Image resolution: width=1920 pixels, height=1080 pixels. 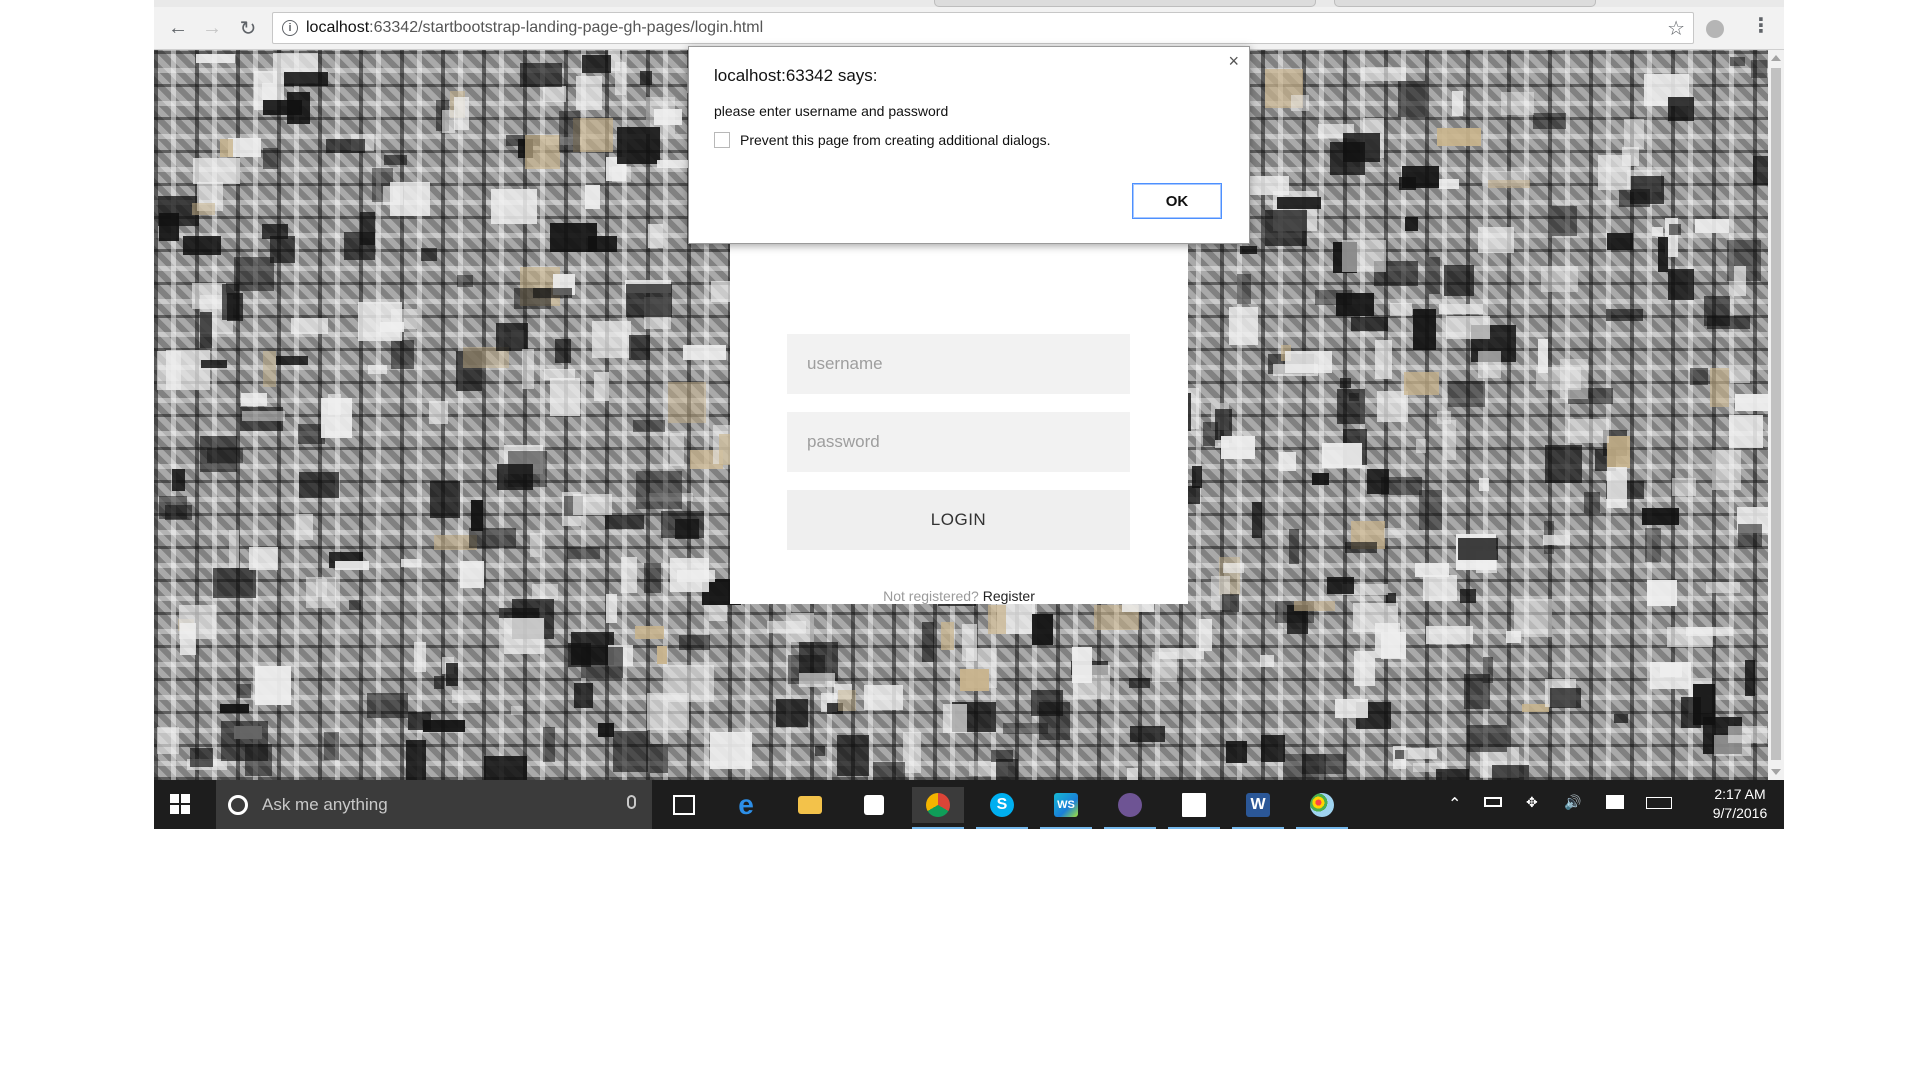 I want to click on github-icon, so click(x=1130, y=808).